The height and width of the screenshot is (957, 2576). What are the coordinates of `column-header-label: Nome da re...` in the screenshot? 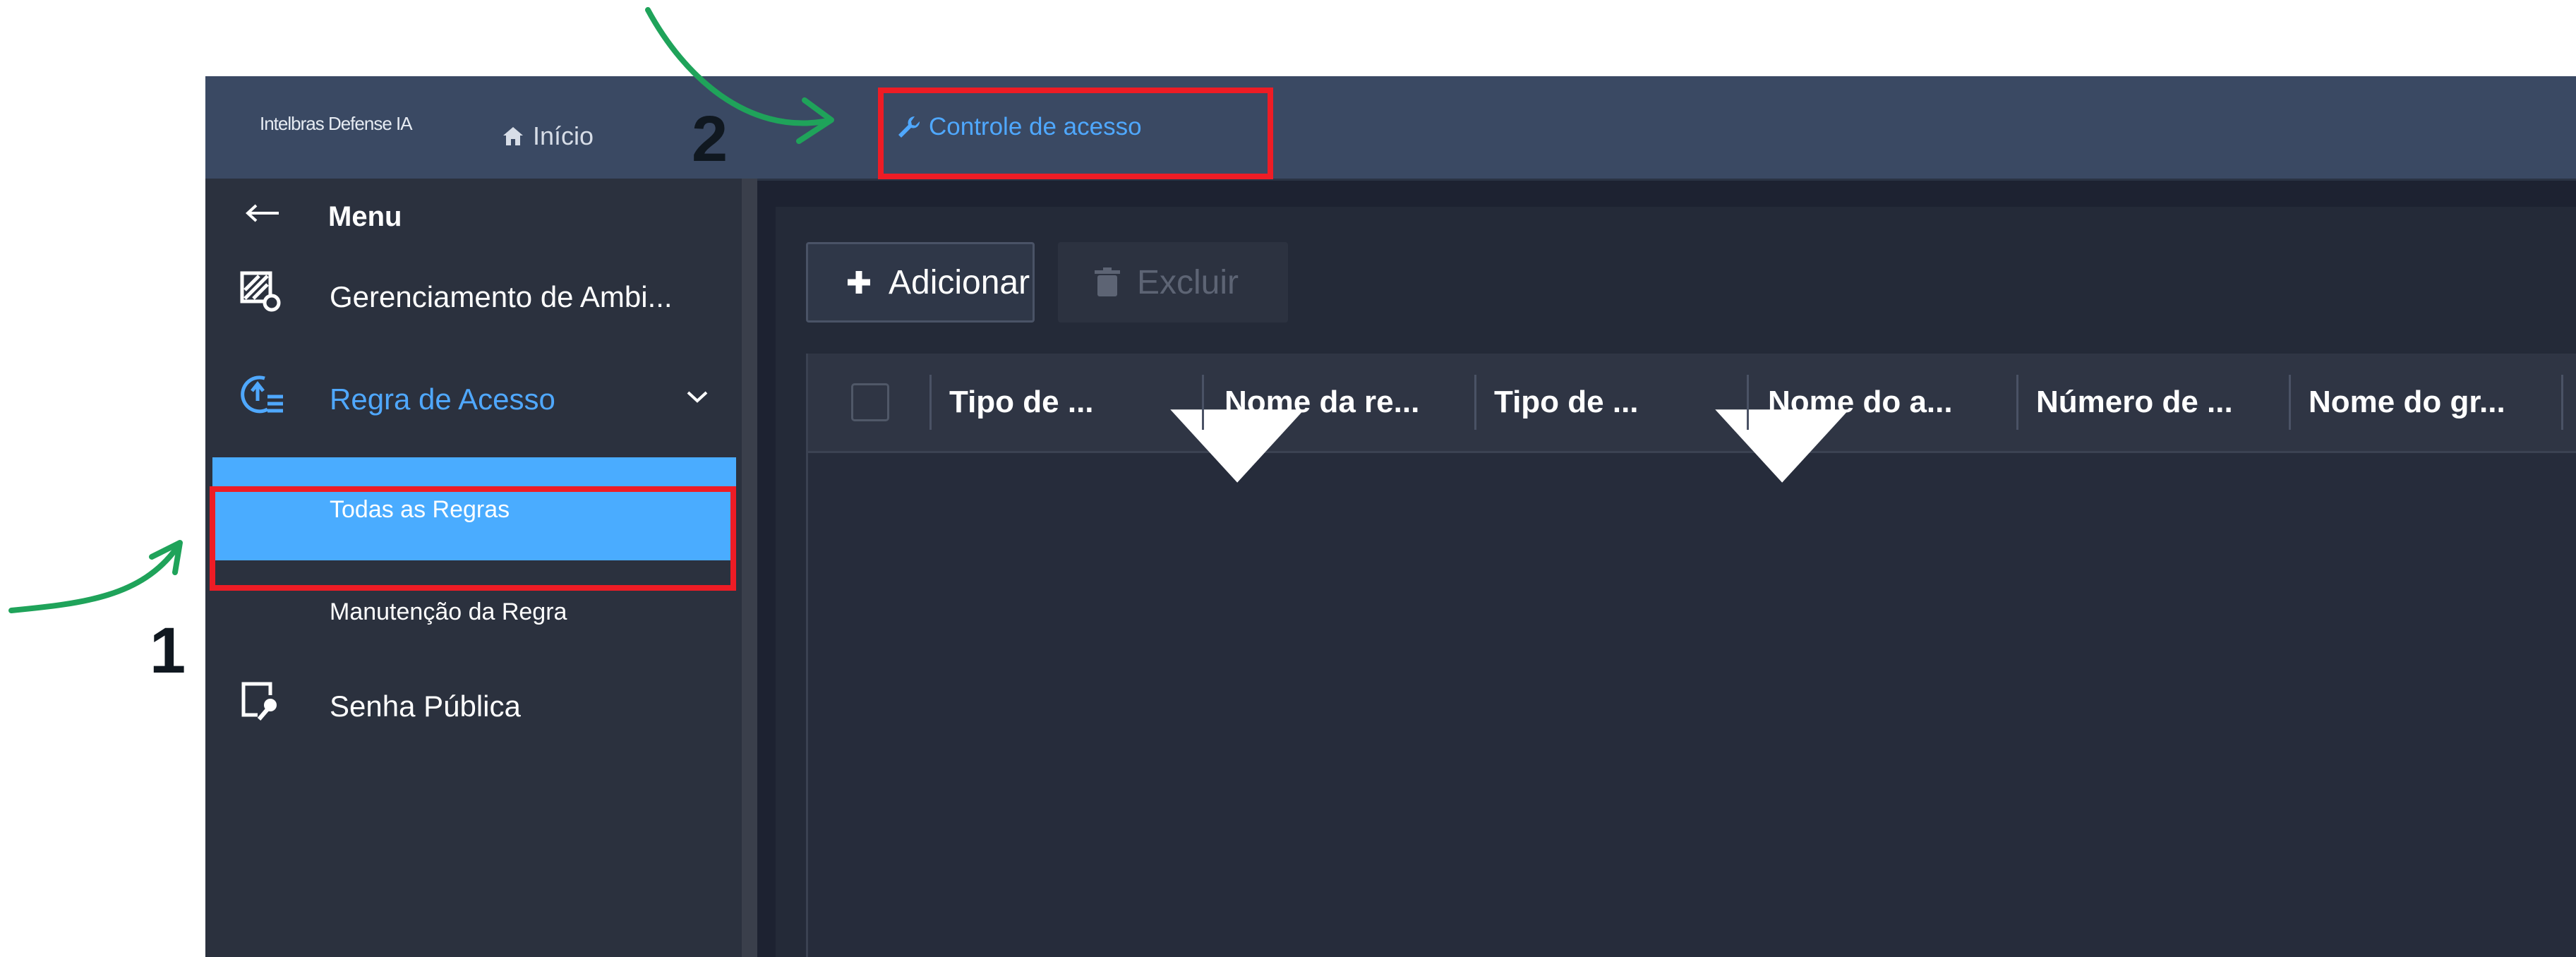 It's located at (1322, 402).